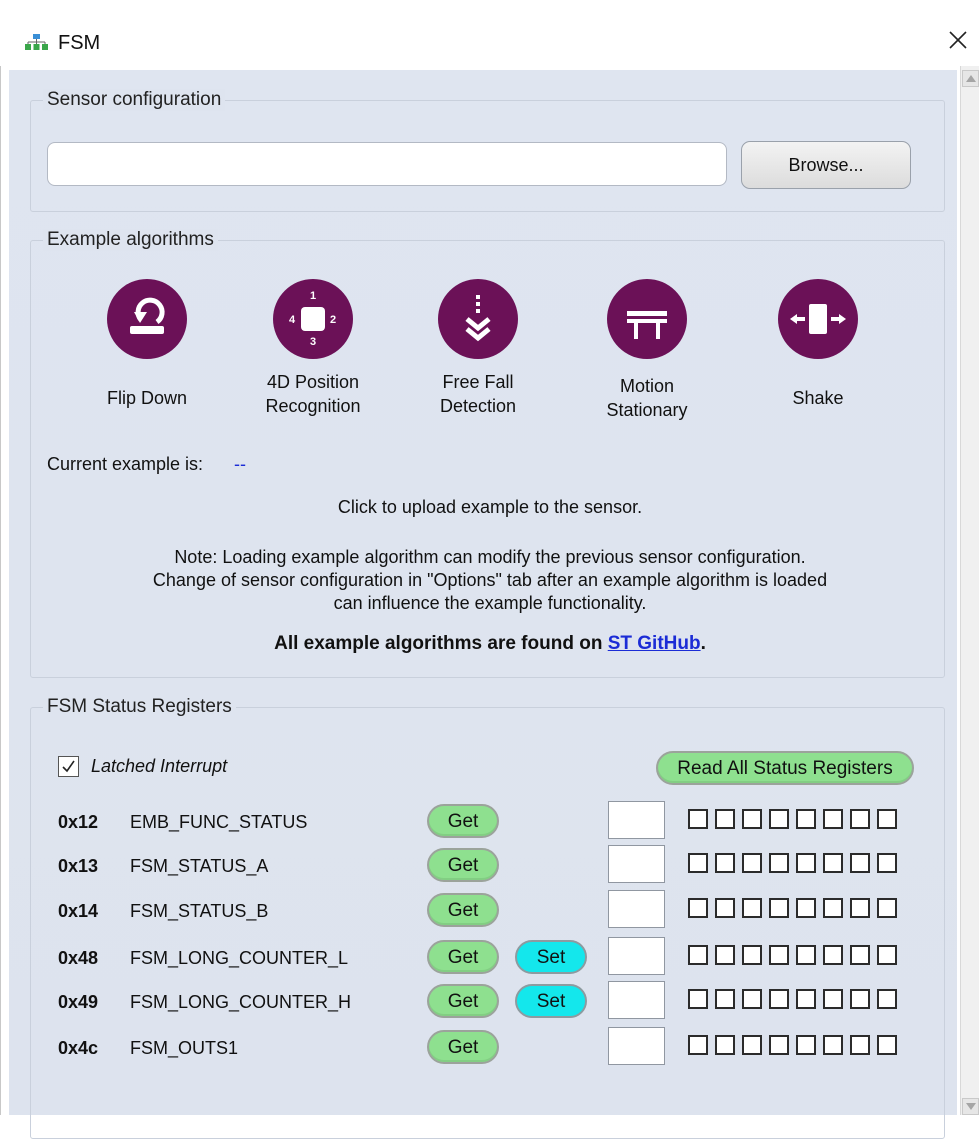 This screenshot has height=1139, width=979. Describe the element at coordinates (818, 319) in the screenshot. I see `shake-icon` at that location.